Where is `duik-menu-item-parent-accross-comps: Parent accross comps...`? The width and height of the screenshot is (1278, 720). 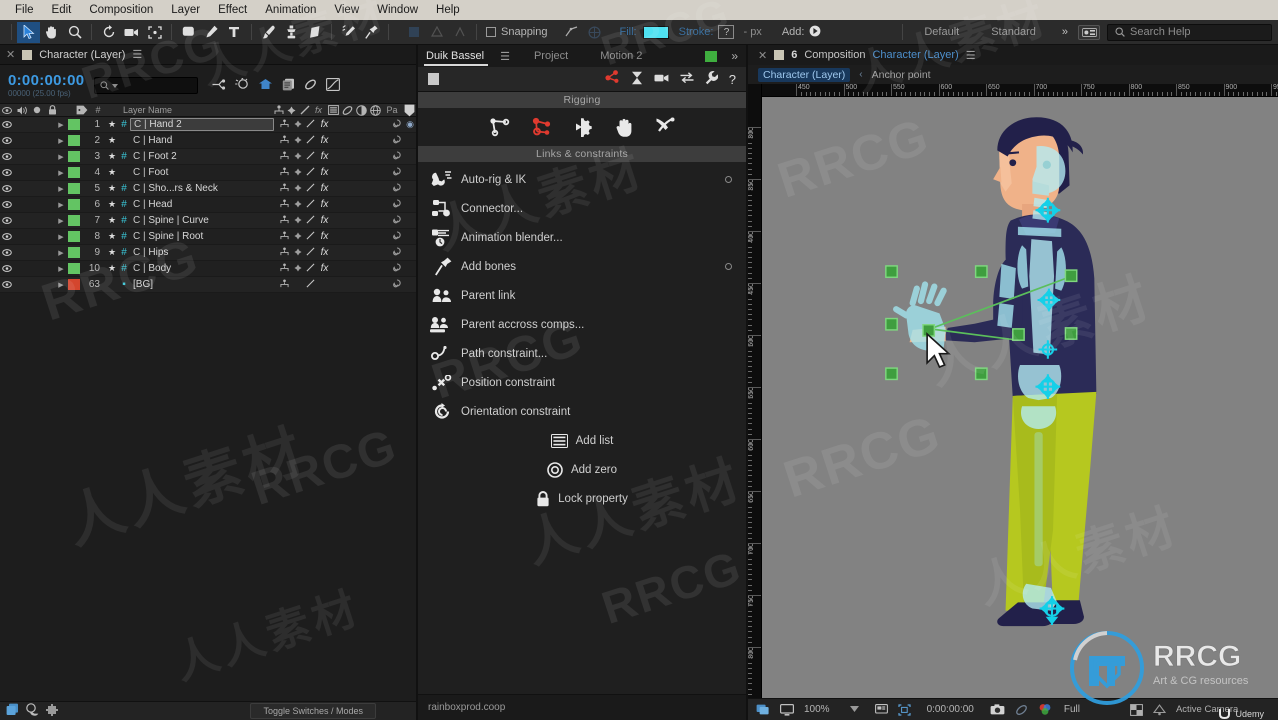 duik-menu-item-parent-accross-comps: Parent accross comps... is located at coordinates (582, 324).